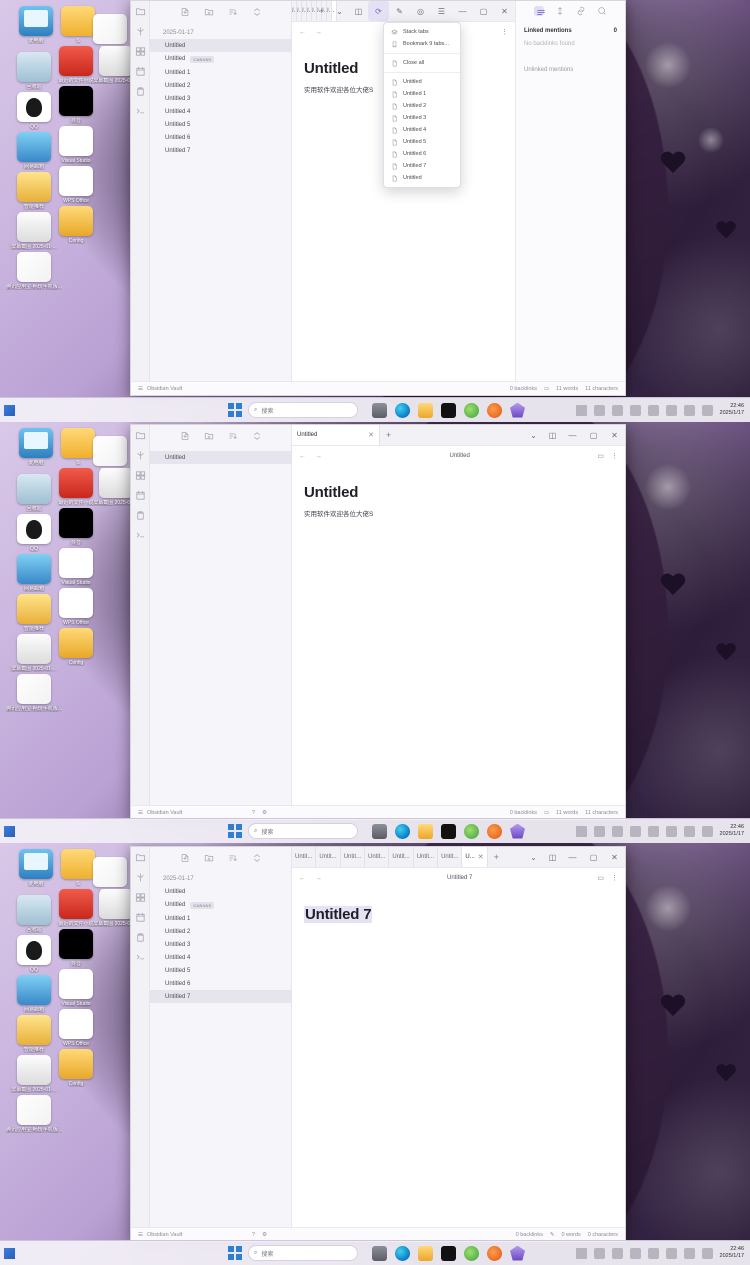 The image size is (750, 1265). I want to click on taskbar-app-file-explorer, so click(379, 831).